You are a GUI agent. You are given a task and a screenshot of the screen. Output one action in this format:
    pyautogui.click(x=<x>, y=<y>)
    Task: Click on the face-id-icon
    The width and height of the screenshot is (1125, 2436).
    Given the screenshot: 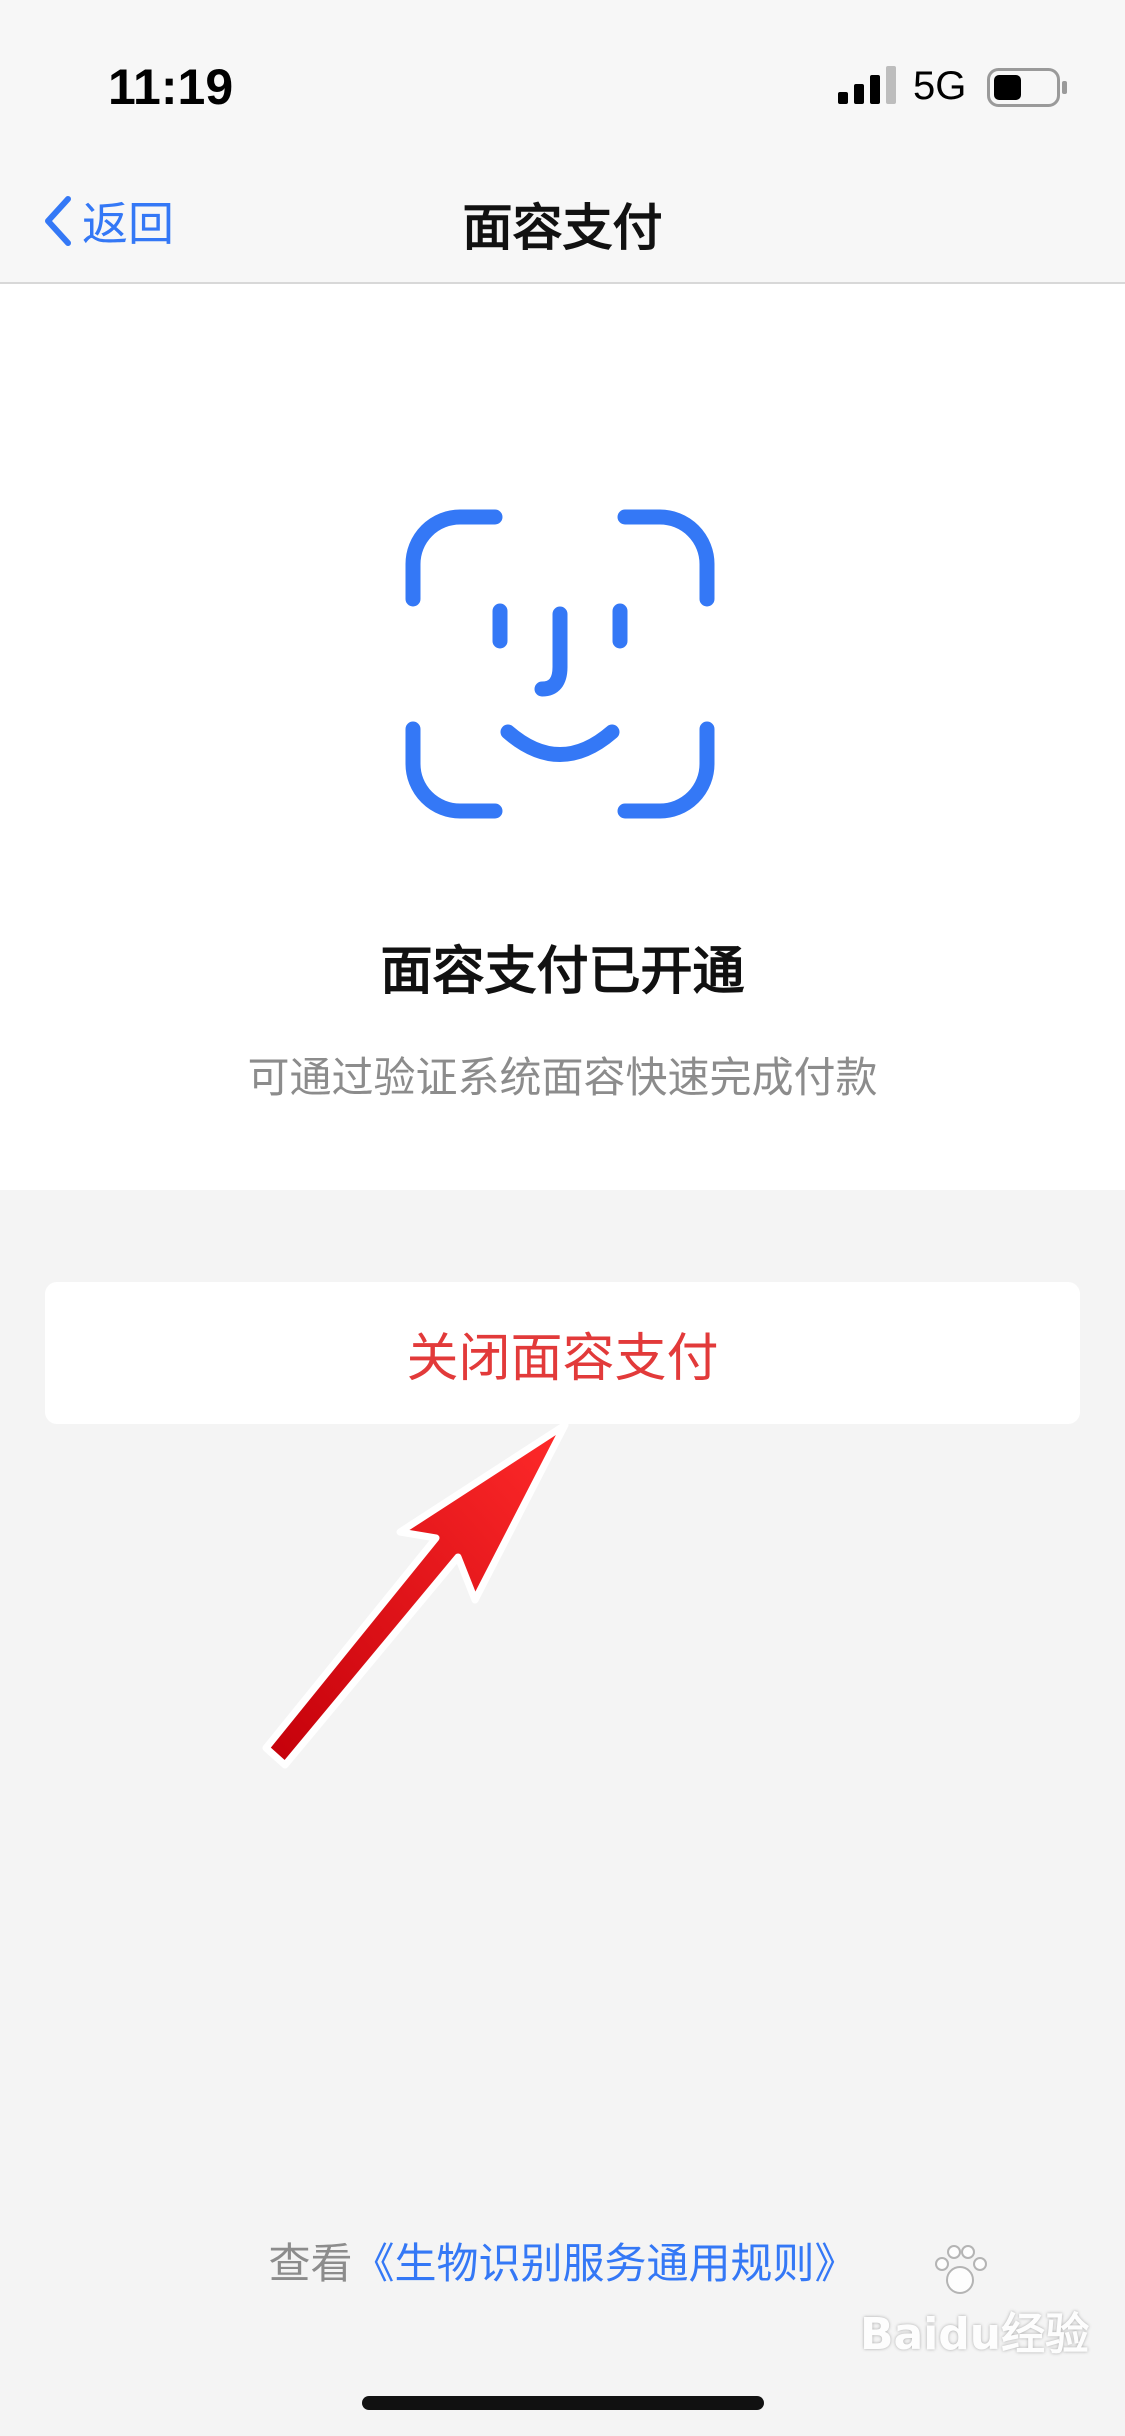 What is the action you would take?
    pyautogui.click(x=560, y=664)
    